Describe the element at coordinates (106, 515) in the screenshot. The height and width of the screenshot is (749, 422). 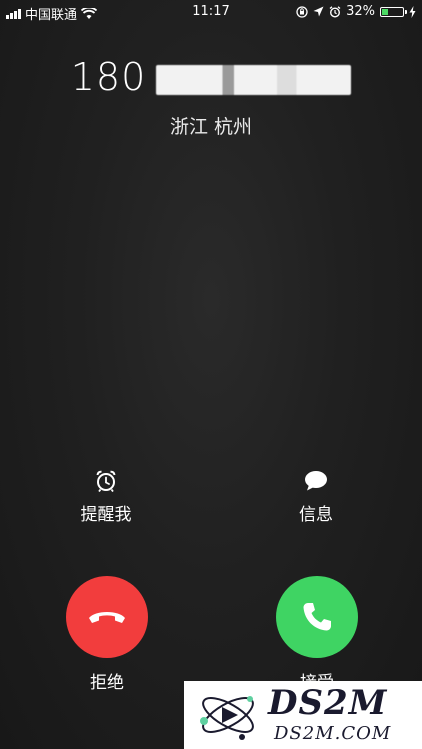
I see `remind-me-label: 提醒我` at that location.